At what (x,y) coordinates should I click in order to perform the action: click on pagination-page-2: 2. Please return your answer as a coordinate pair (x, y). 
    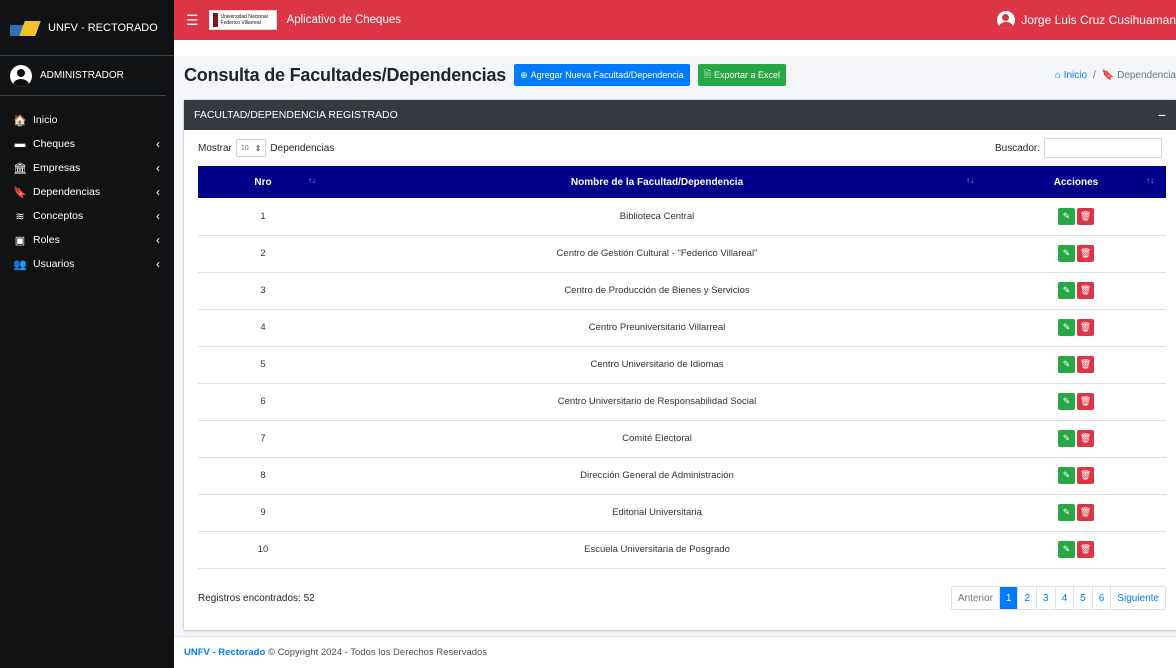
    Looking at the image, I should click on (1026, 598).